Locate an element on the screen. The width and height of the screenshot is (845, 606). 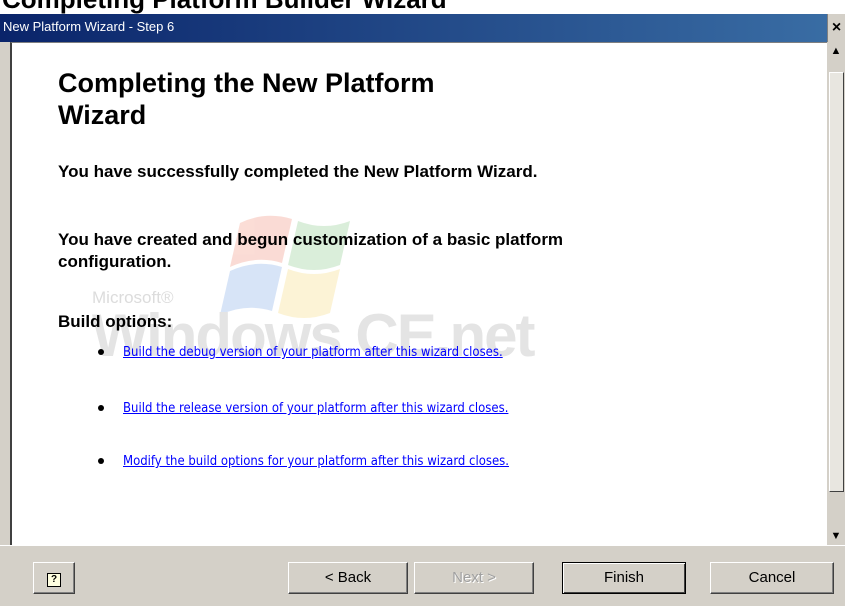
help-icon: ? is located at coordinates (54, 580).